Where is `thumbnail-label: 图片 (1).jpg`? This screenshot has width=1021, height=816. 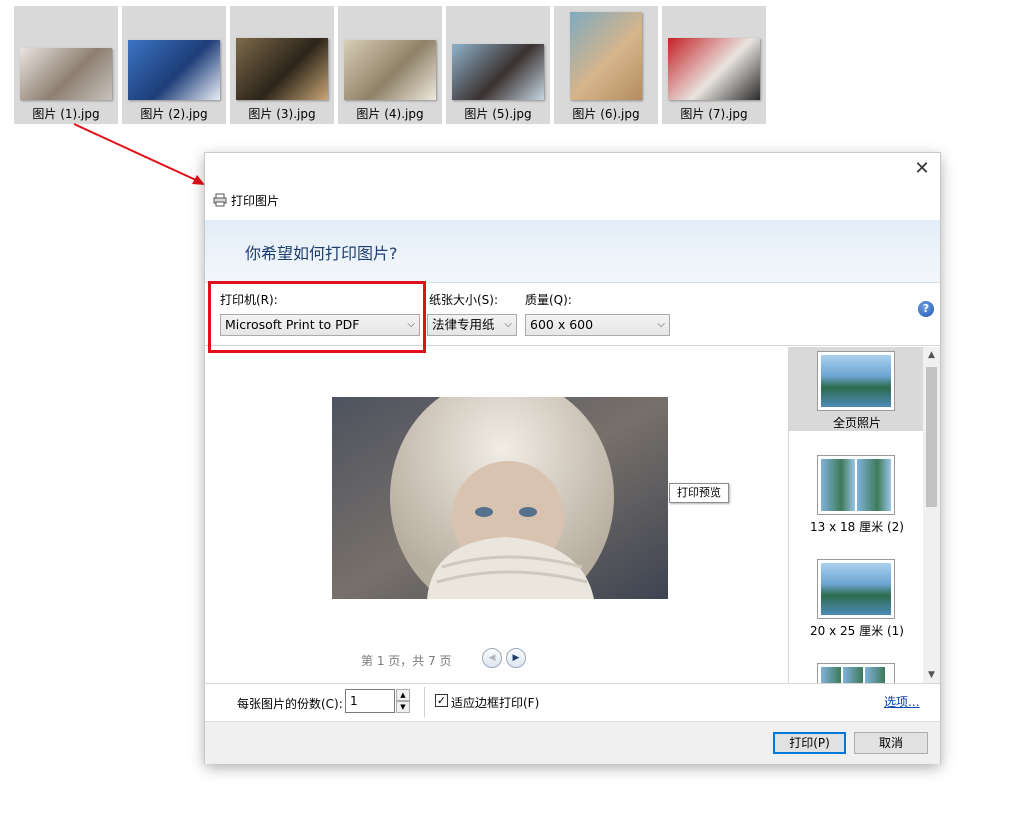
thumbnail-label: 图片 (1).jpg is located at coordinates (66, 114).